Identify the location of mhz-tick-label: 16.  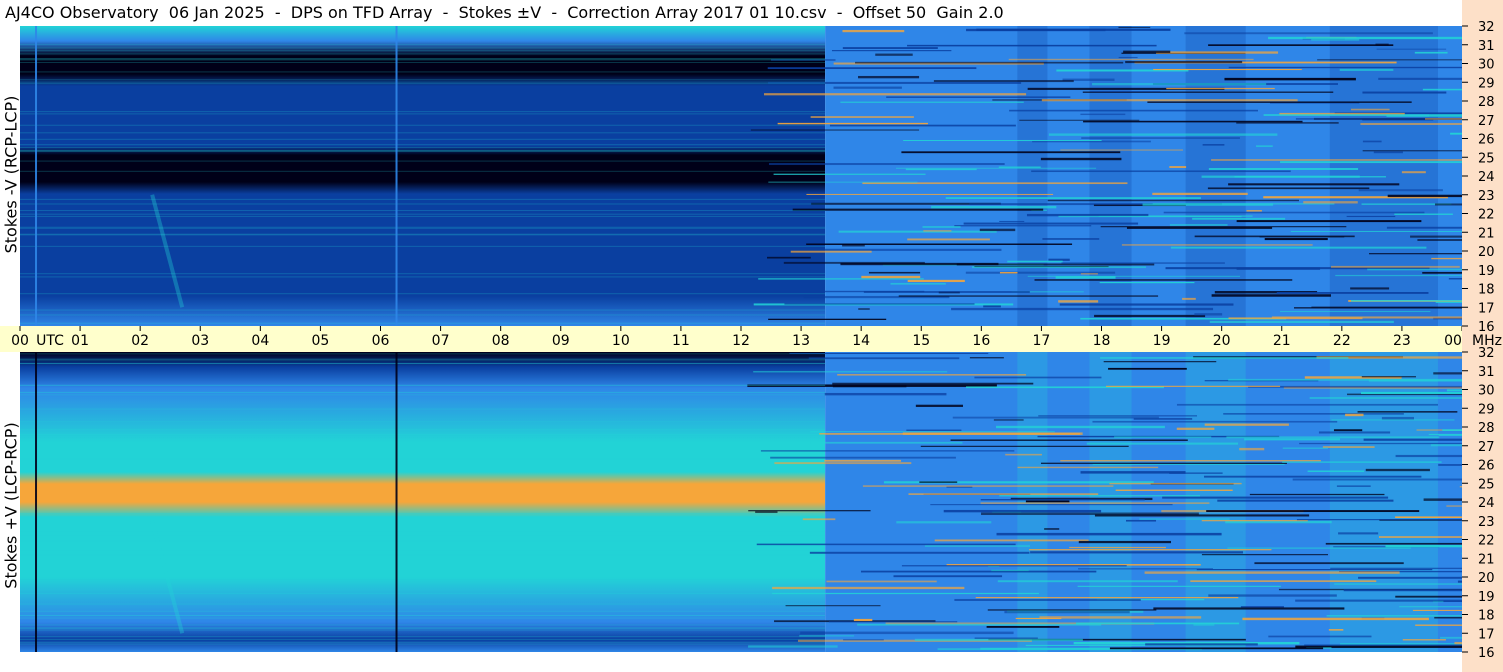
(1486, 653).